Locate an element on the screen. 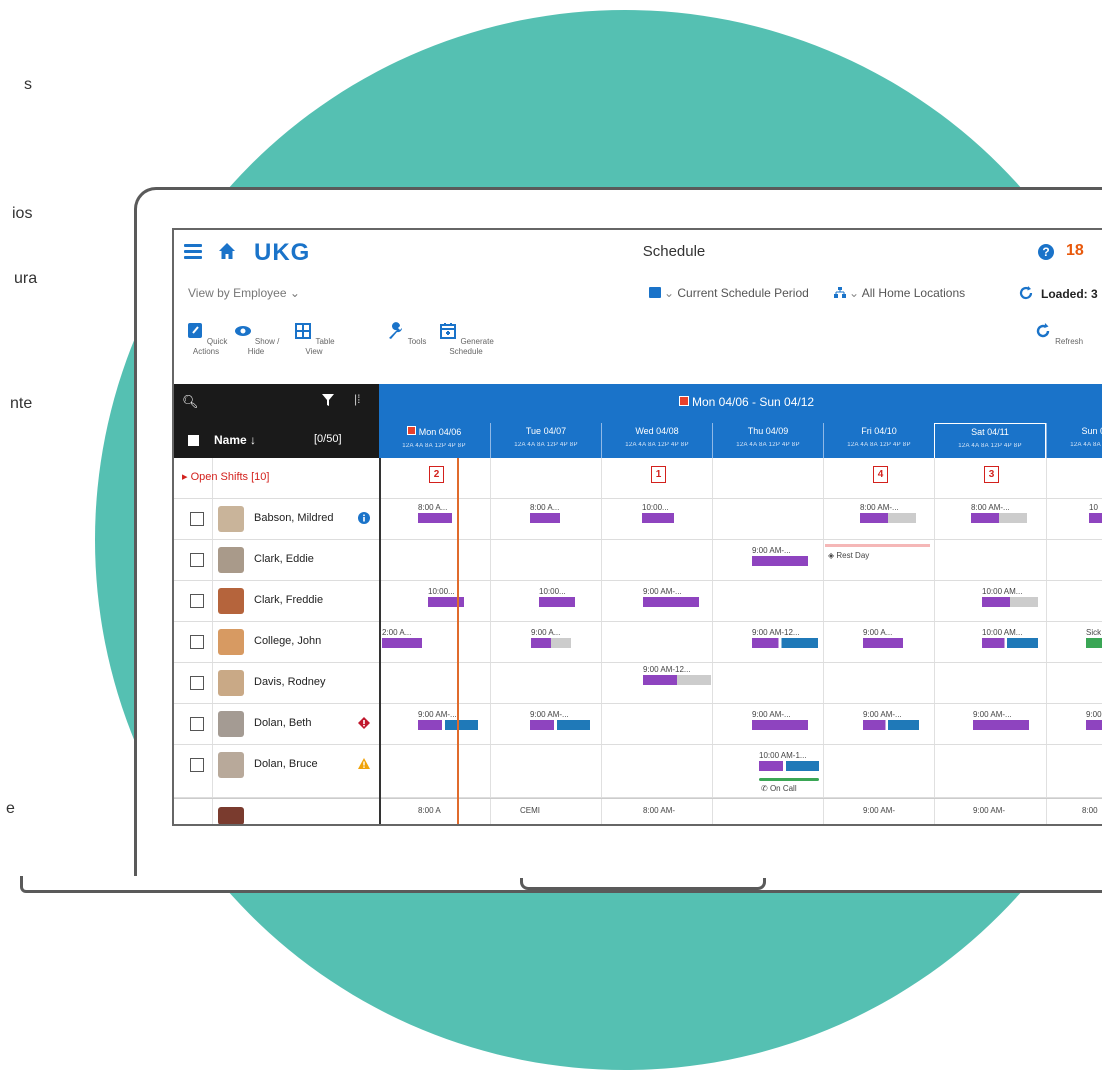  employee-name: Babson, Mildred is located at coordinates (294, 518).